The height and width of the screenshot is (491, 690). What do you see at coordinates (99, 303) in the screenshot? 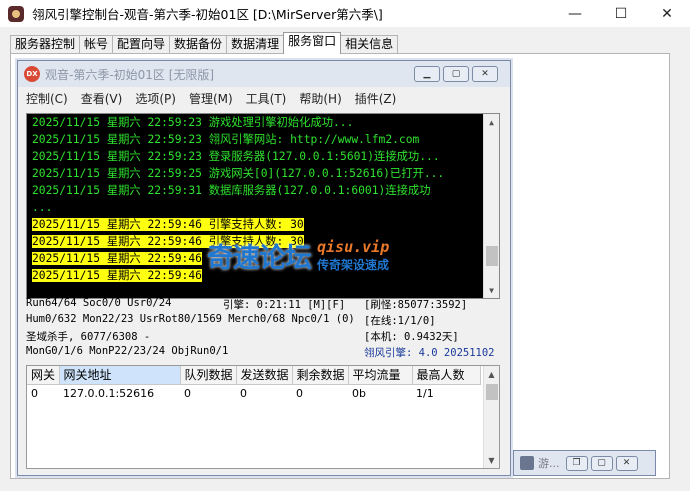
I see `status-run: Run64/64 Soc0/0 Usr0/24` at bounding box center [99, 303].